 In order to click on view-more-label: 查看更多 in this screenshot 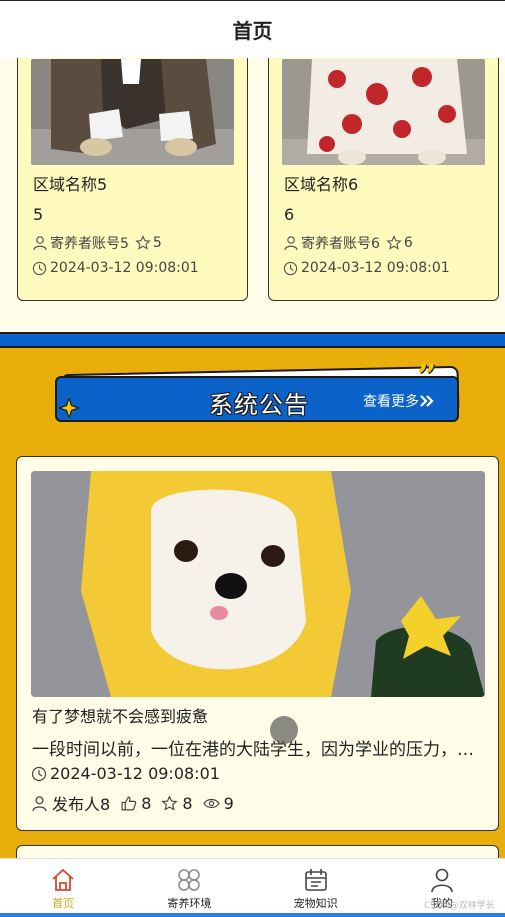, I will do `click(391, 402)`.